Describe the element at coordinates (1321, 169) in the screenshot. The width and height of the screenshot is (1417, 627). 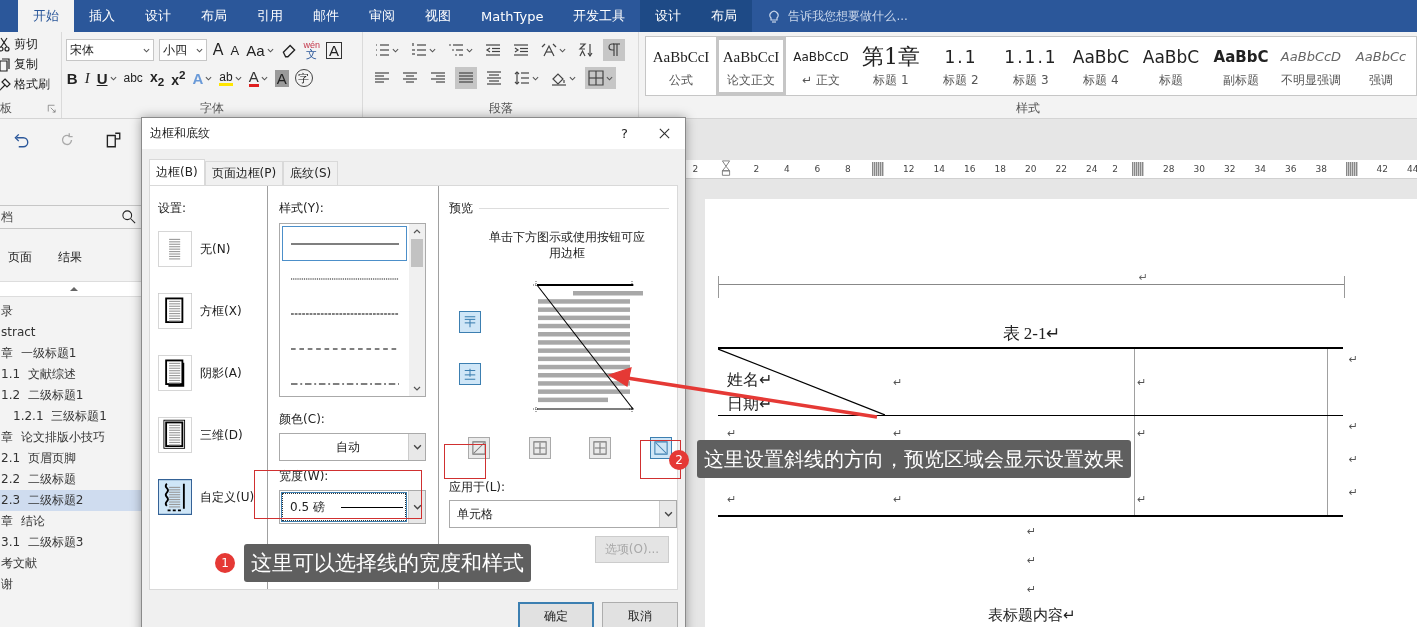
I see `ruler-number: 38` at that location.